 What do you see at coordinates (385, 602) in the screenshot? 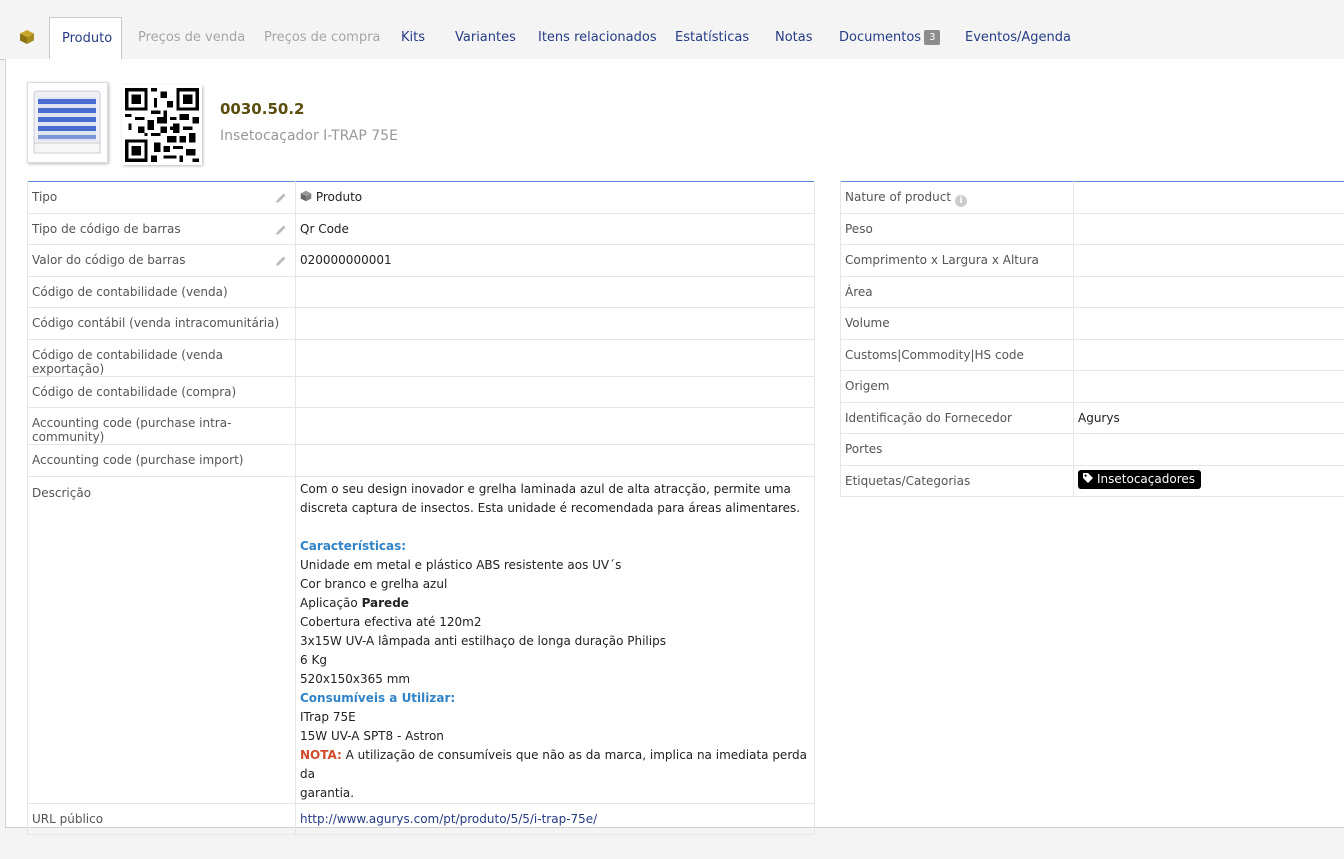
I see `description-bold-part: Parede` at bounding box center [385, 602].